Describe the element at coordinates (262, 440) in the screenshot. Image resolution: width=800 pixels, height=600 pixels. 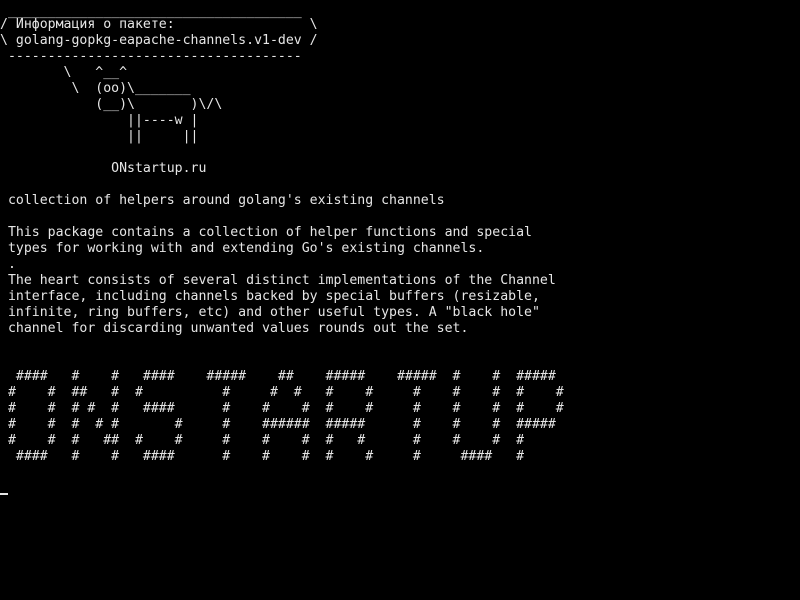
I see `ascii-banner-line: # # # ## # # # # # # # # # # #` at that location.